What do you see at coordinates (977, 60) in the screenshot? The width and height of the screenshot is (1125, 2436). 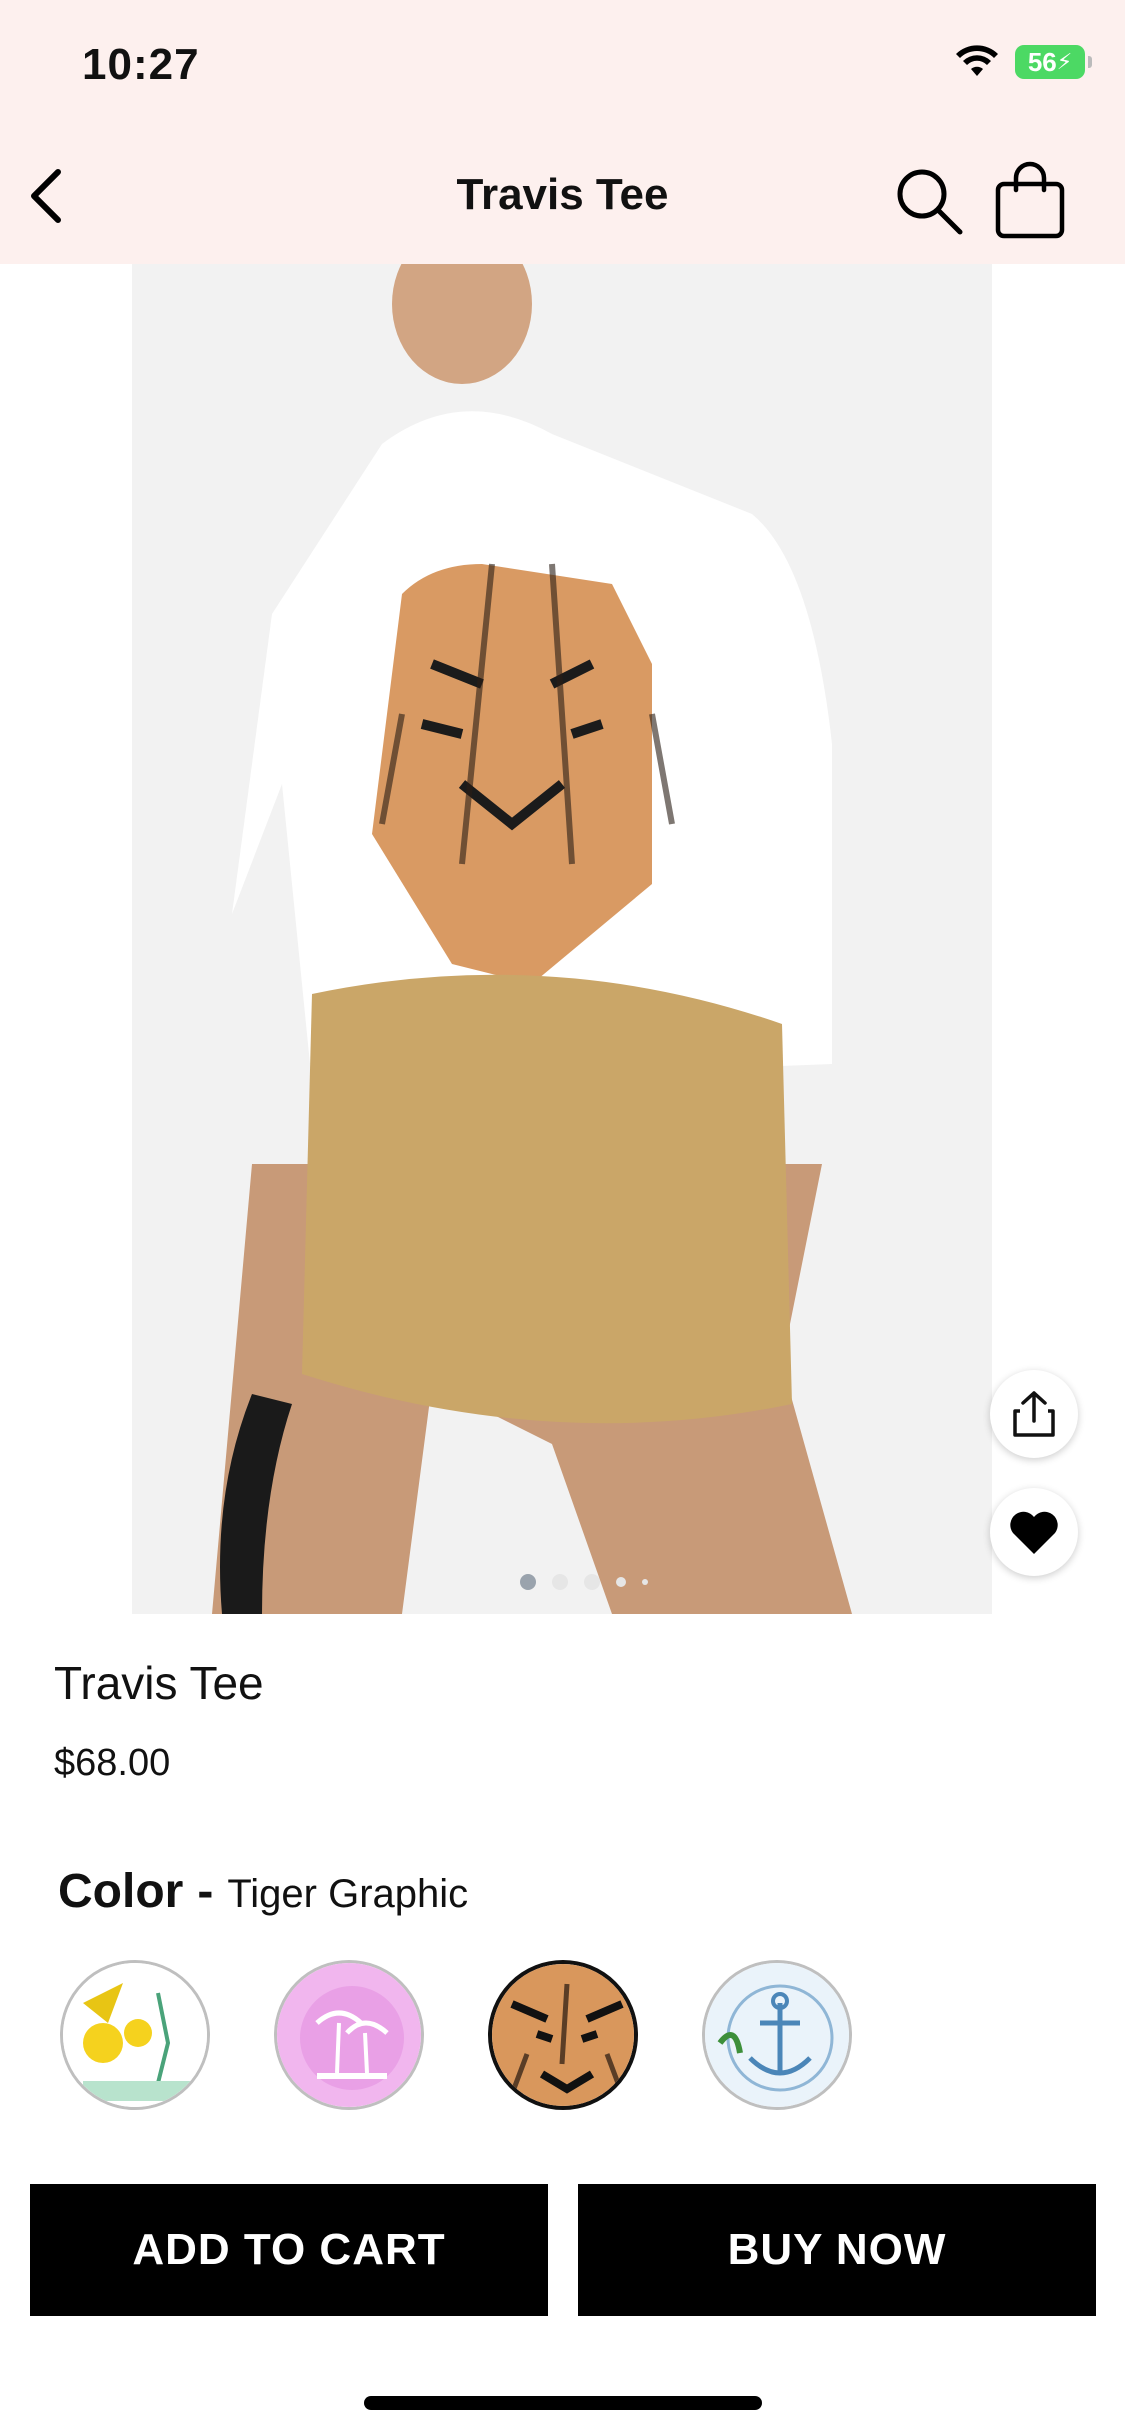 I see `wifi-icon` at bounding box center [977, 60].